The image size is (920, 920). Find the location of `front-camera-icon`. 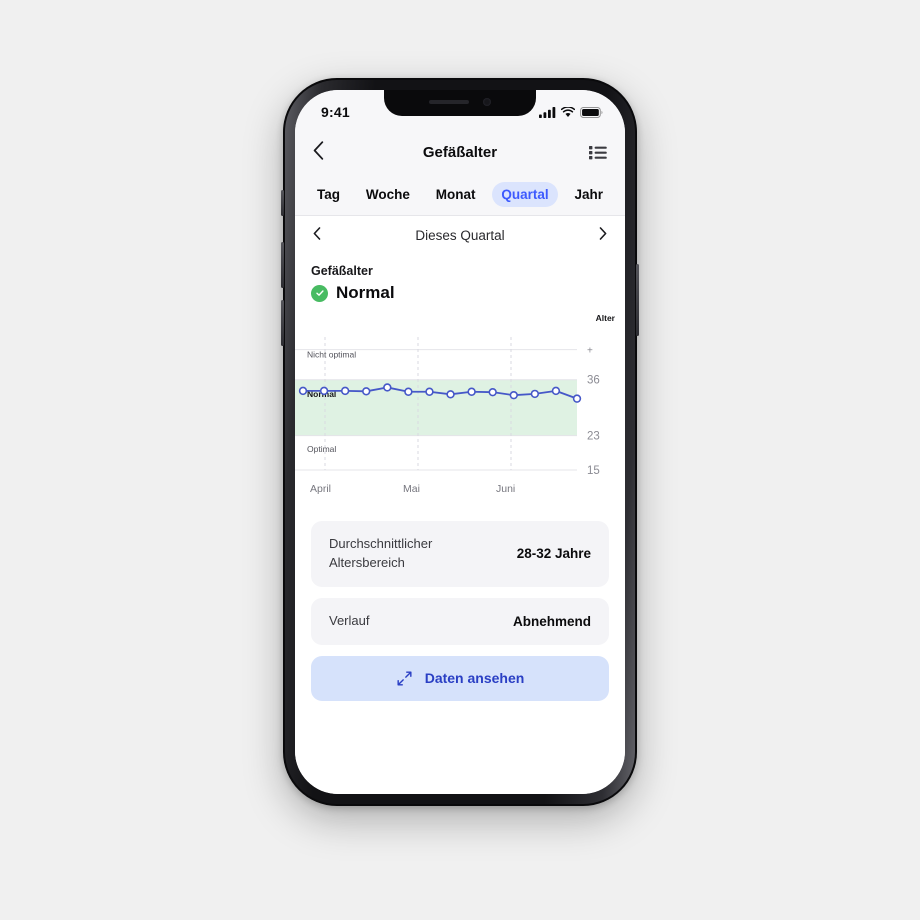

front-camera-icon is located at coordinates (487, 101).